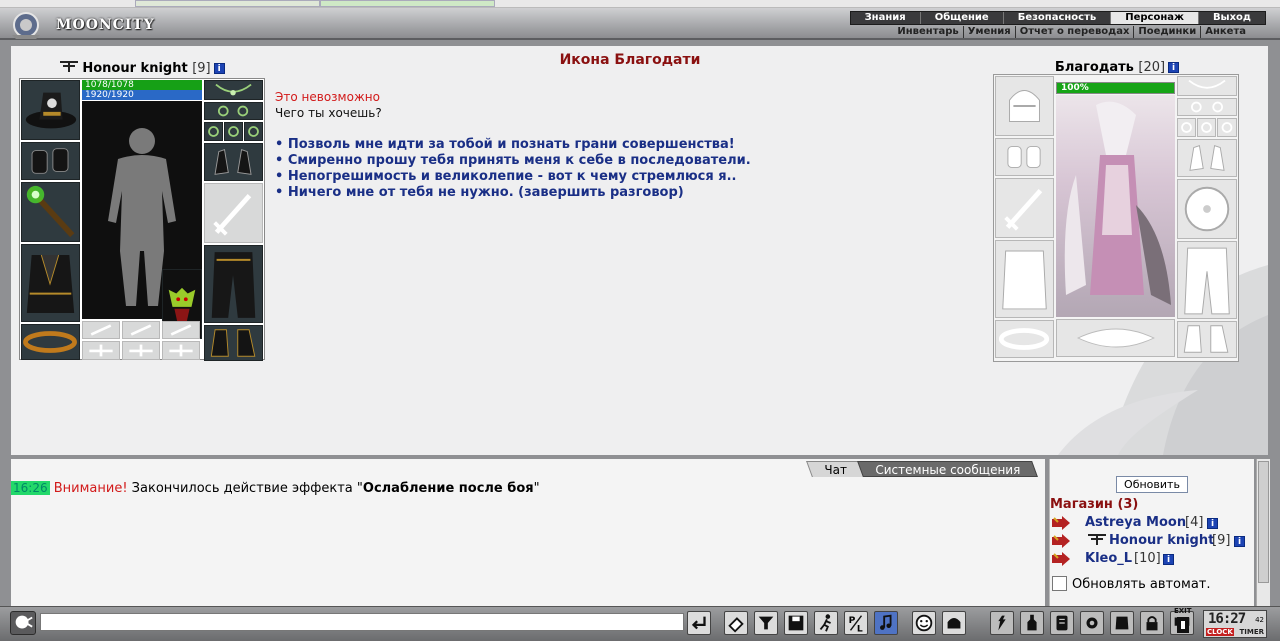 The height and width of the screenshot is (641, 1280). Describe the element at coordinates (233, 162) in the screenshot. I see `gloves-slot` at that location.